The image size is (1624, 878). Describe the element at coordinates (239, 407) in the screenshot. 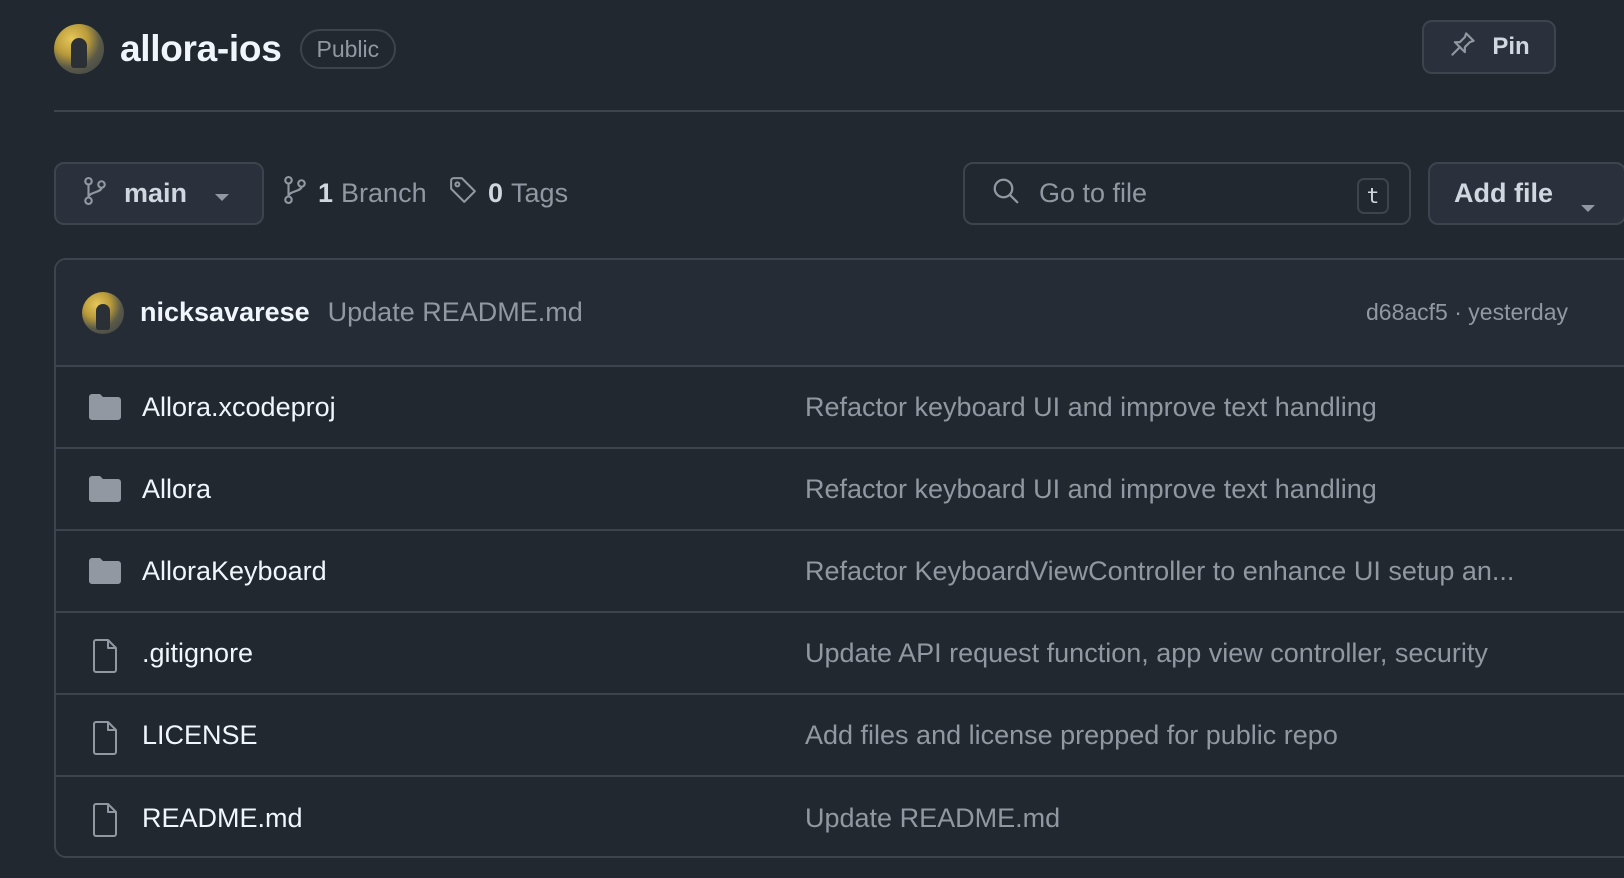

I see `file-name: Allora.xcodeproj` at that location.